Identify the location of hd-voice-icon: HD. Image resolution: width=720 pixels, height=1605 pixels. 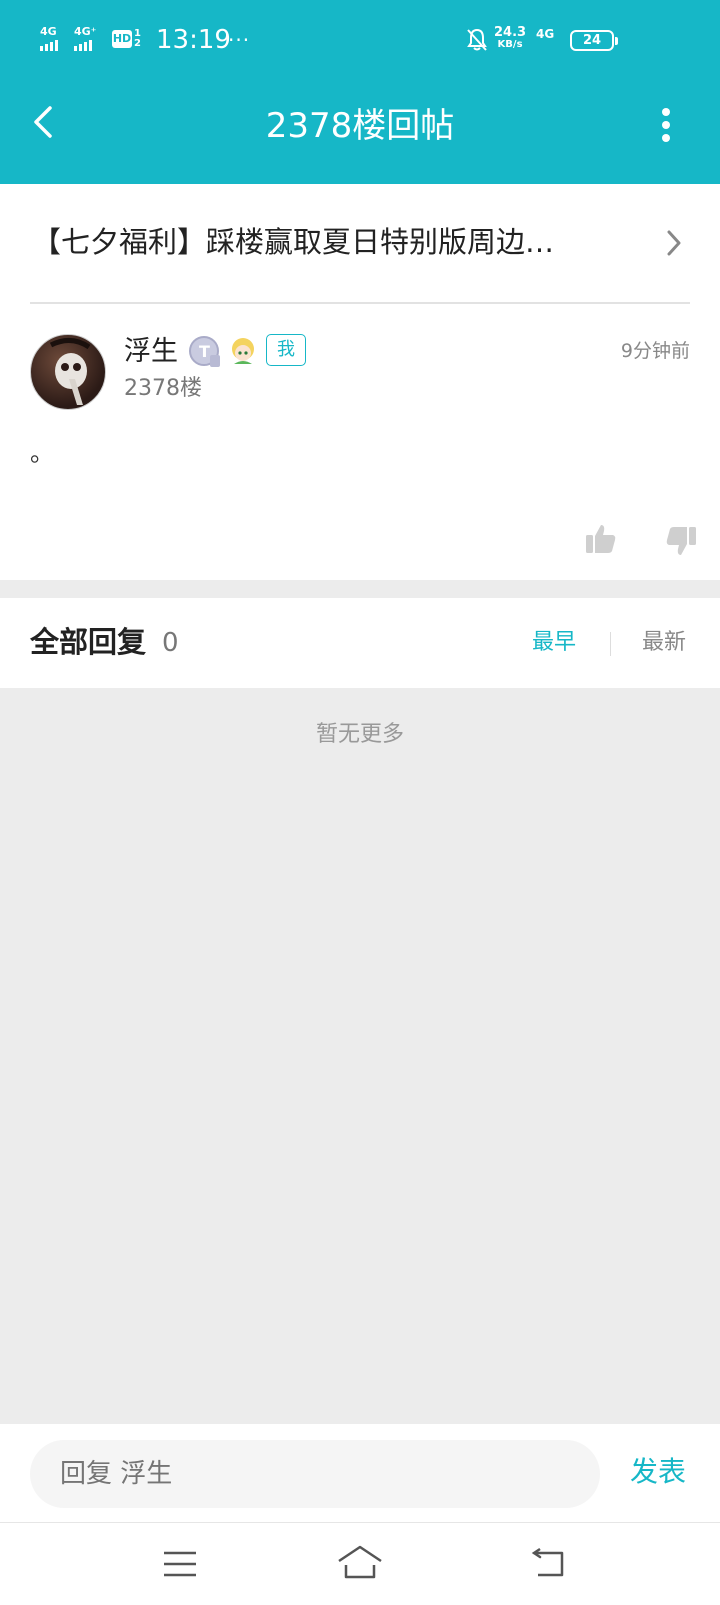
(122, 39).